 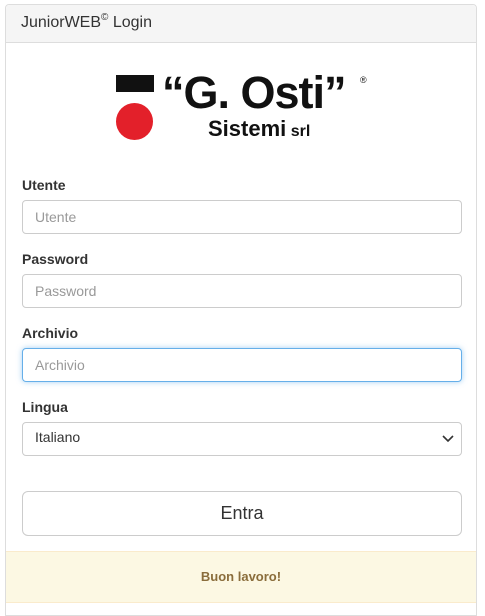 What do you see at coordinates (363, 80) in the screenshot?
I see `logo-registered-mark: ®` at bounding box center [363, 80].